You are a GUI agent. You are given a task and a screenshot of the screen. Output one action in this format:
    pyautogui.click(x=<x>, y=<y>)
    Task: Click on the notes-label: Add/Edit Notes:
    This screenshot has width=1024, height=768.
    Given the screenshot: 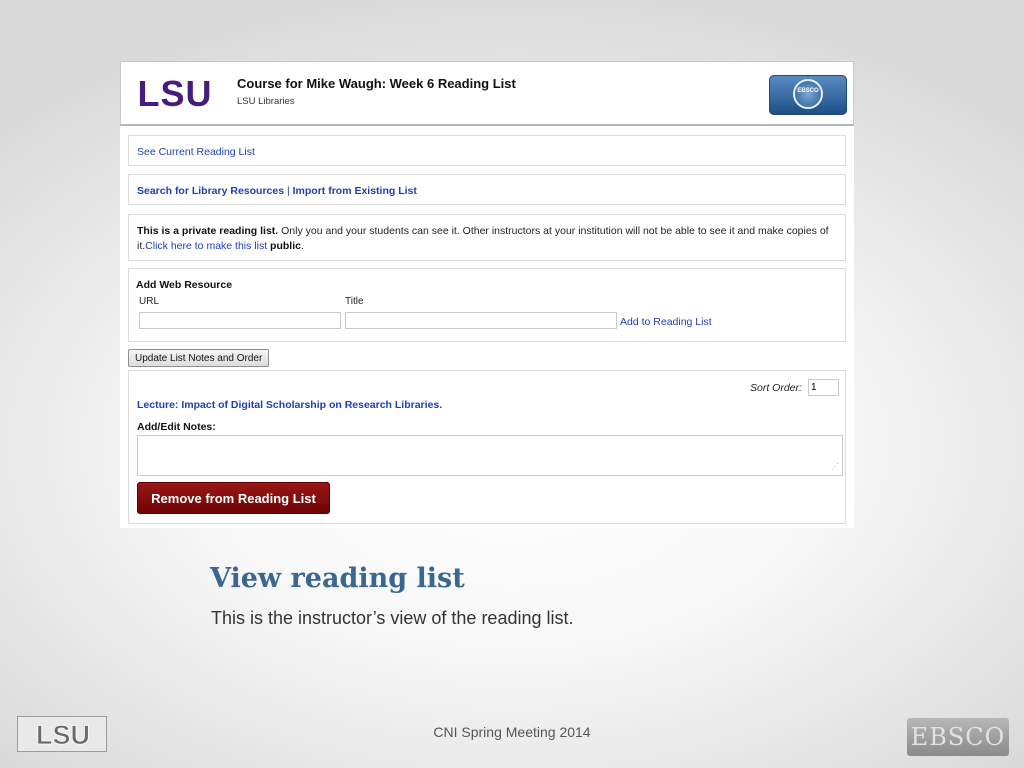 What is the action you would take?
    pyautogui.click(x=176, y=427)
    